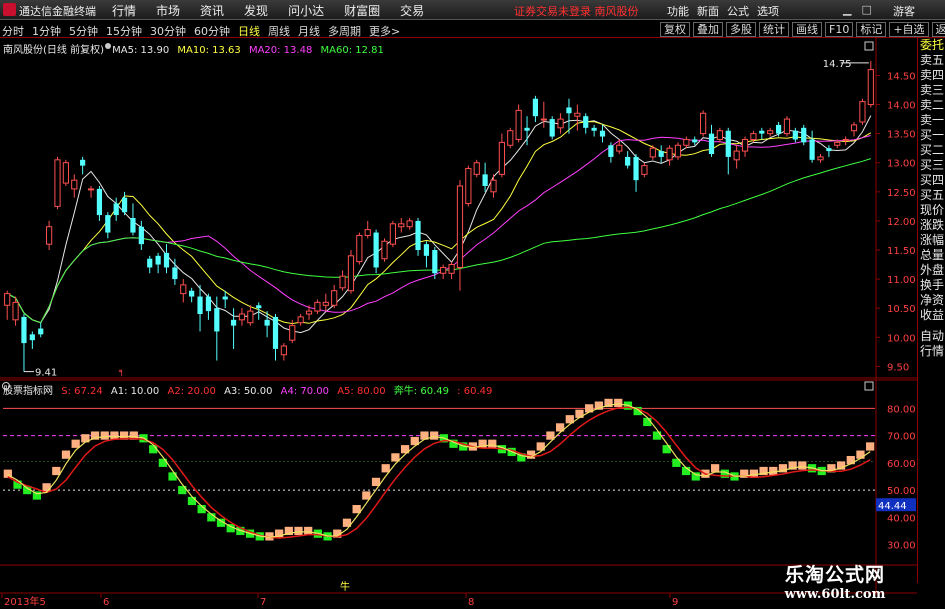 The width and height of the screenshot is (945, 609). Describe the element at coordinates (931, 225) in the screenshot. I see `side-panel-item-12: 涨跌` at that location.